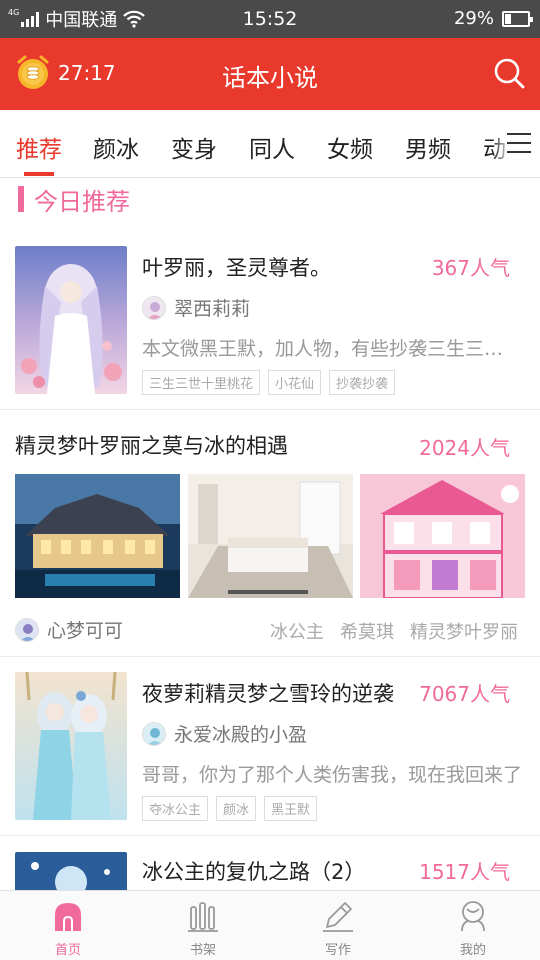  I want to click on tab-transform: 变身, so click(194, 147).